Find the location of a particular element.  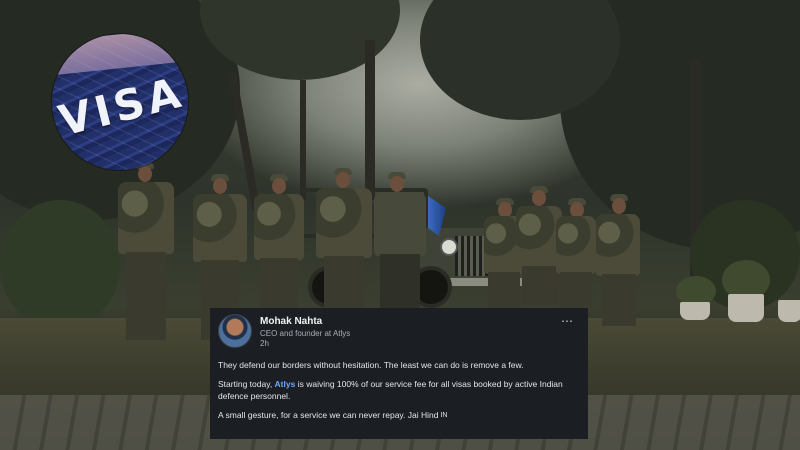

post-text: Starting today, is located at coordinates (246, 384).